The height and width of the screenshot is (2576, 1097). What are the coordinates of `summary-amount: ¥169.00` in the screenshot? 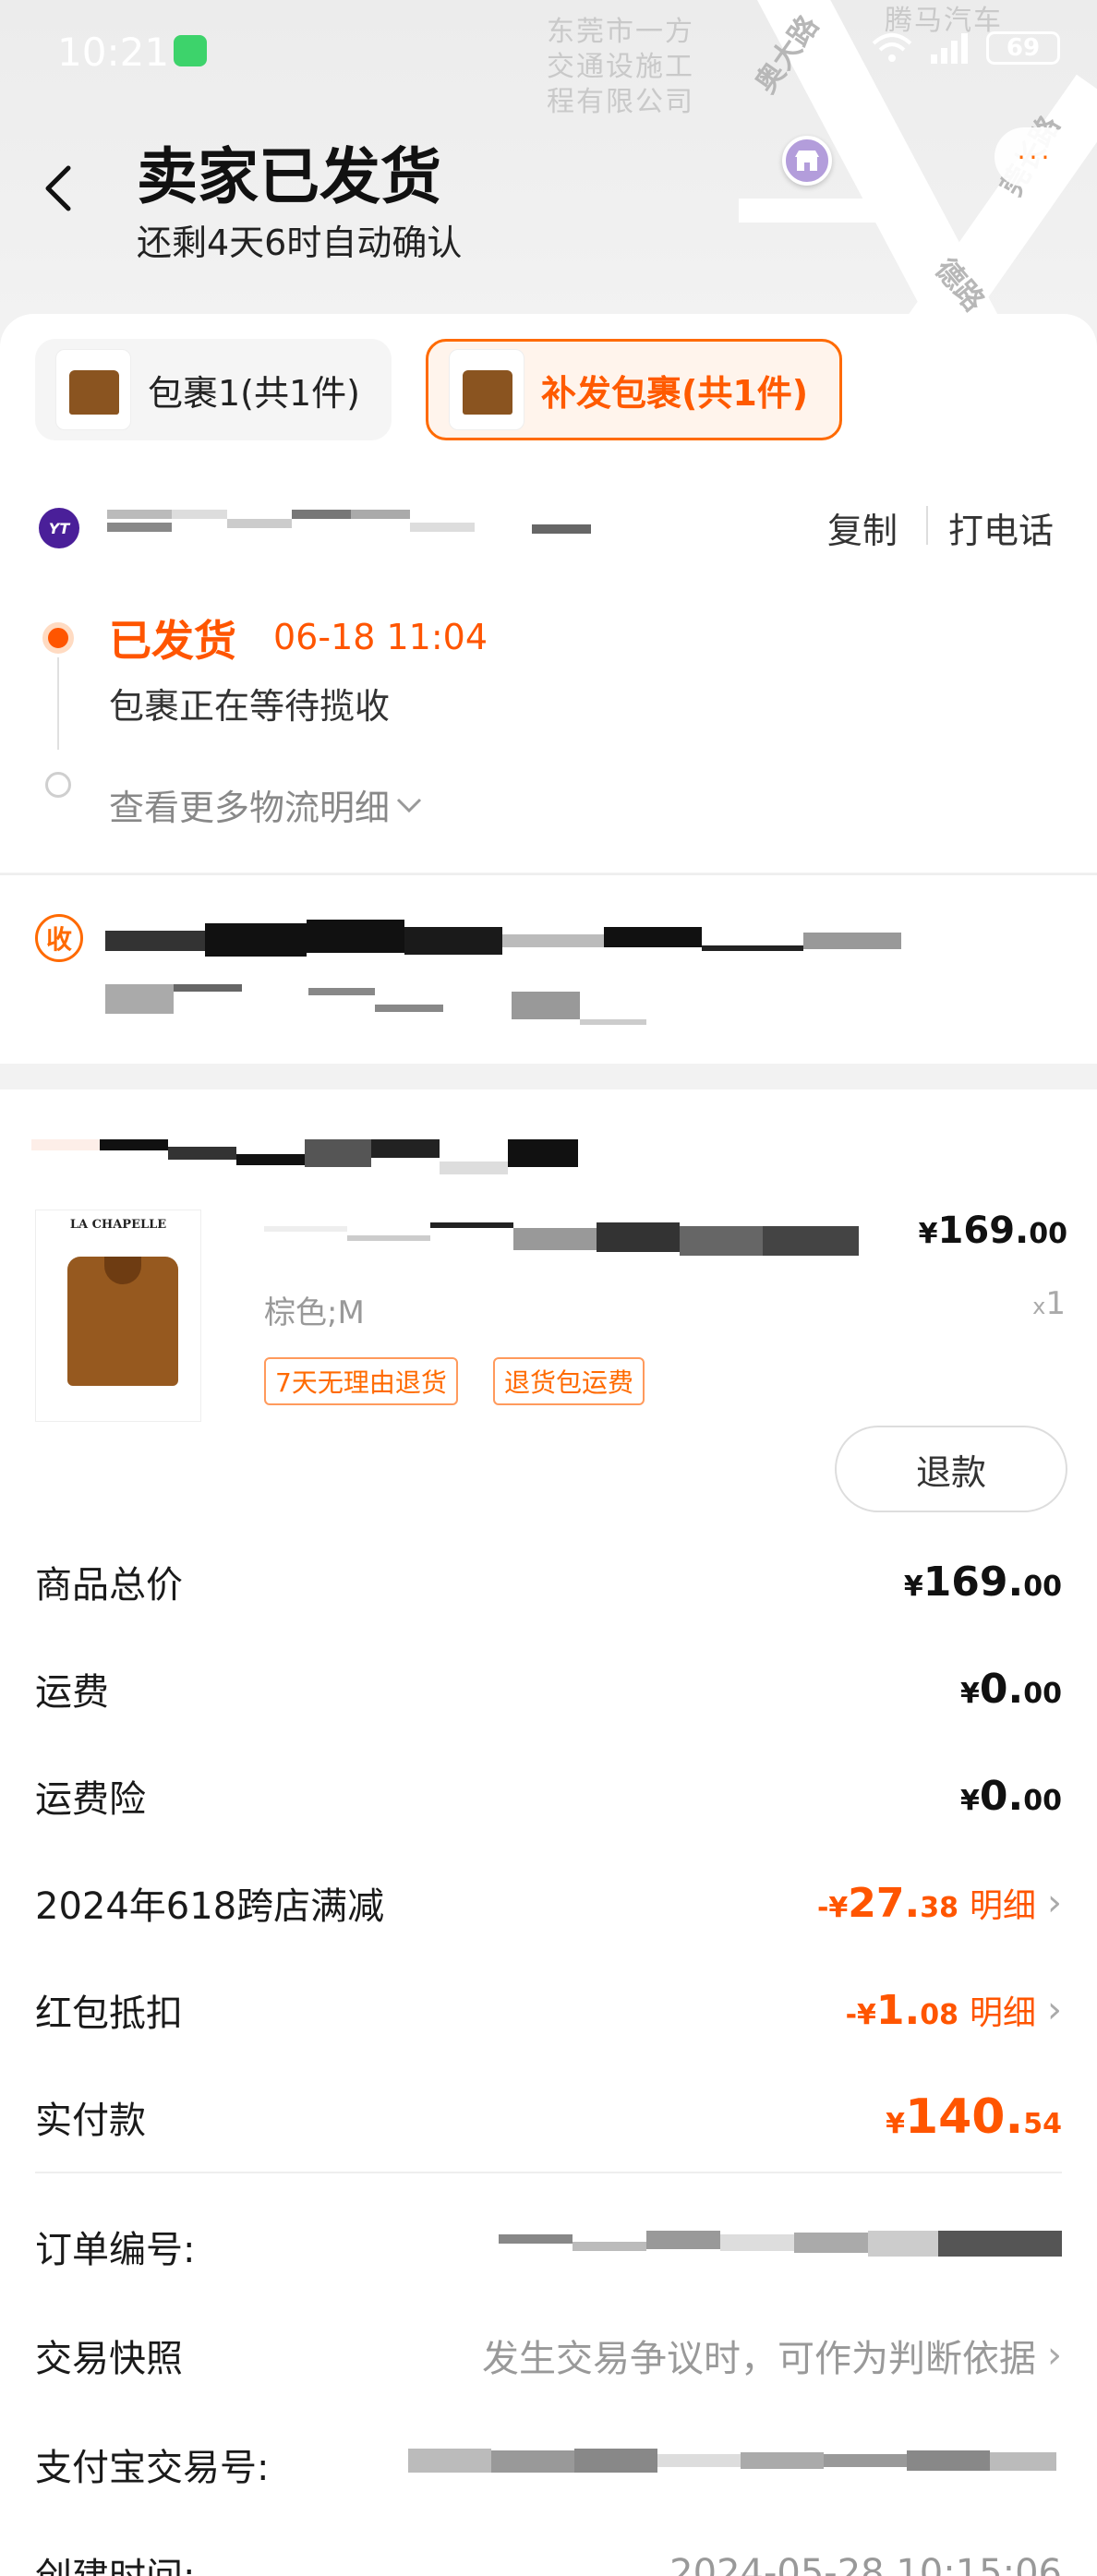 It's located at (982, 1582).